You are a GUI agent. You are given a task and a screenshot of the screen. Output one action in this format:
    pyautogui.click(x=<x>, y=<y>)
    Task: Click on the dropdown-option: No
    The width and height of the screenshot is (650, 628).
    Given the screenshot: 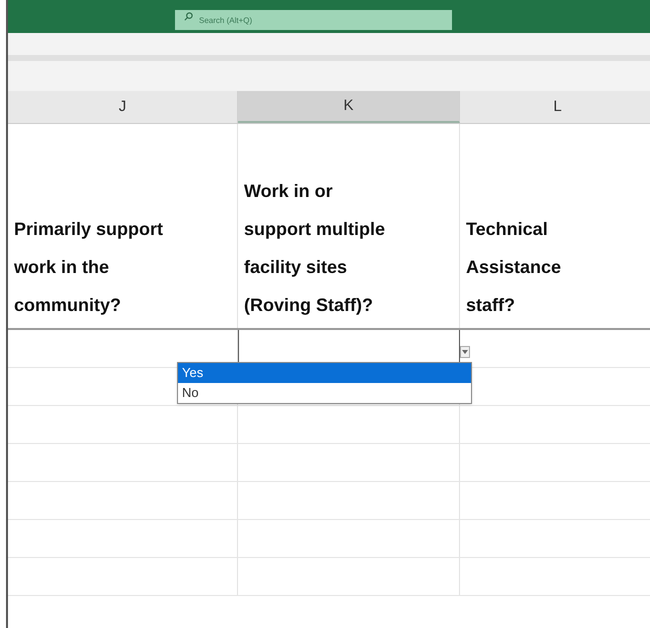 What is the action you would take?
    pyautogui.click(x=324, y=393)
    